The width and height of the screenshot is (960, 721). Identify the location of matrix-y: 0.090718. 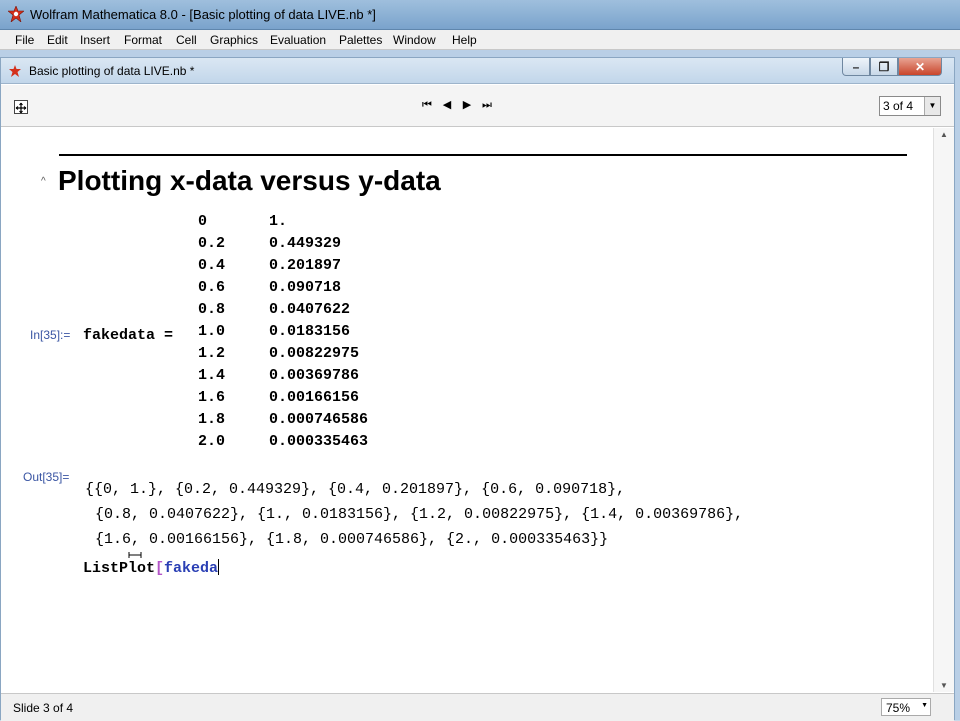
(305, 287).